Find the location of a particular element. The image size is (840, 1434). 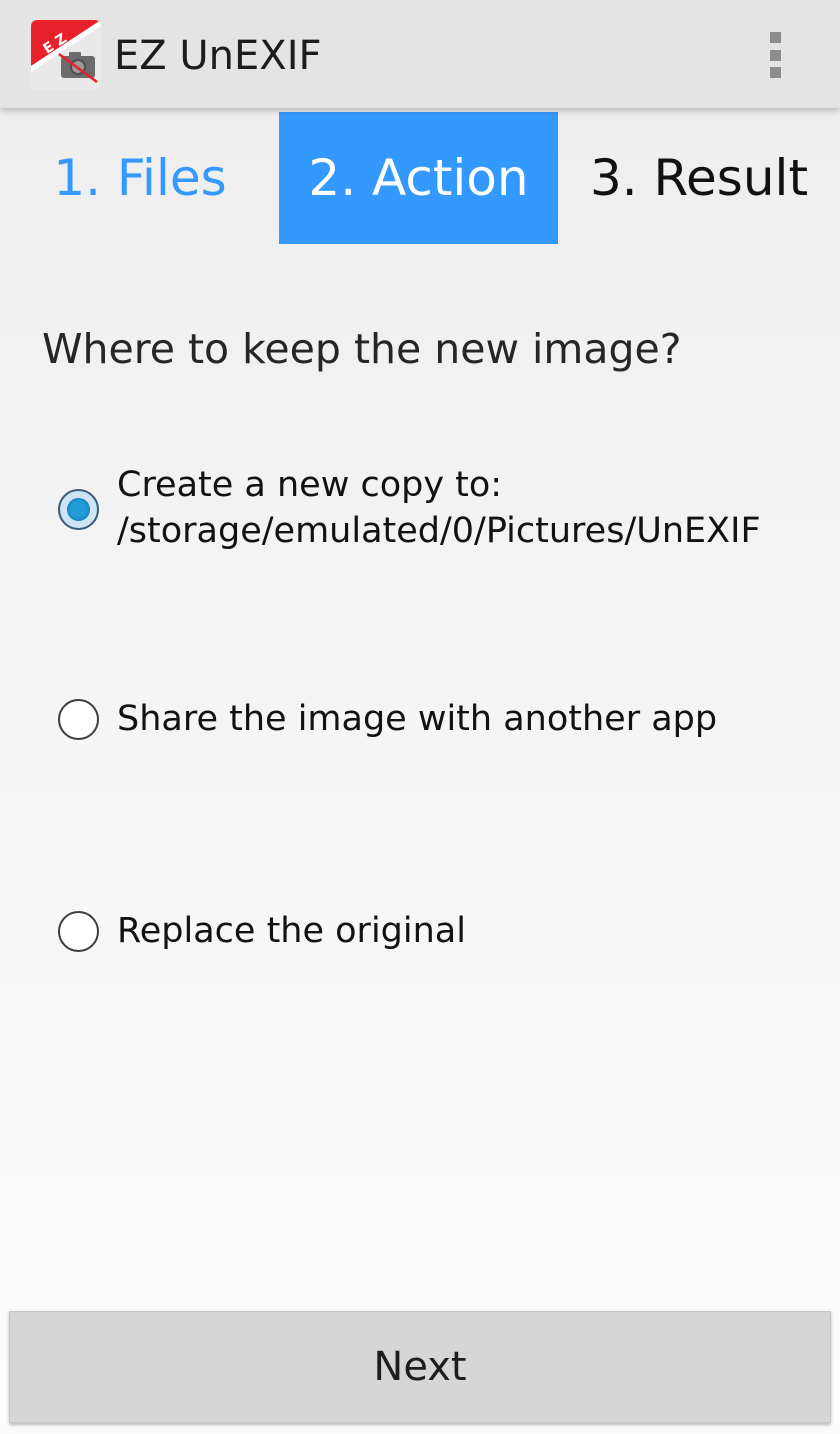

app-icon: E Z is located at coordinates (66, 55).